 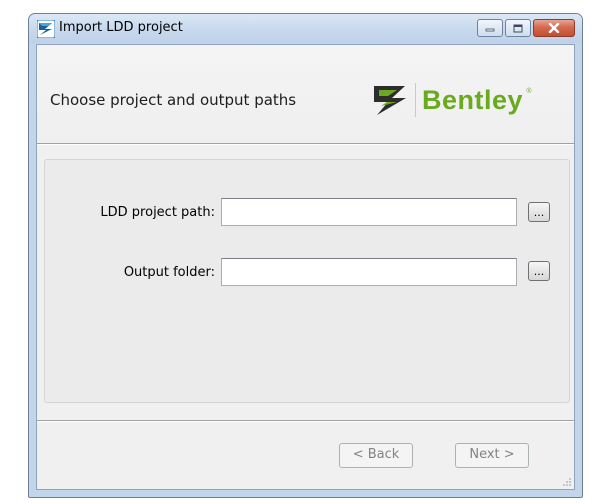 I want to click on minimize-icon, so click(x=490, y=30).